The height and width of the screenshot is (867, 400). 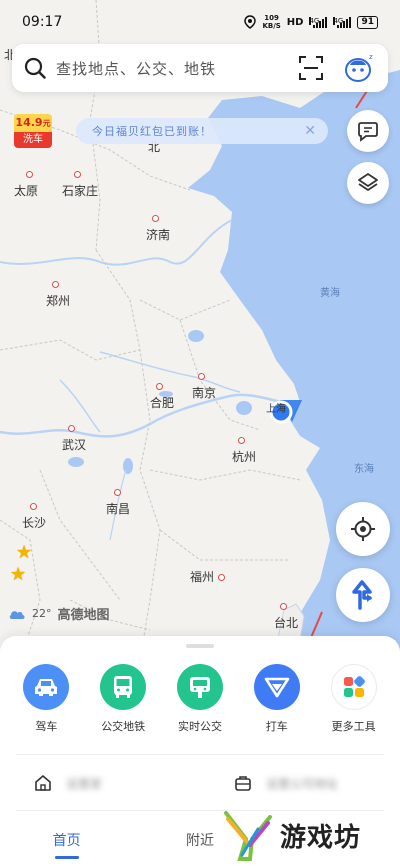 I want to click on scan-icon, so click(x=311, y=68).